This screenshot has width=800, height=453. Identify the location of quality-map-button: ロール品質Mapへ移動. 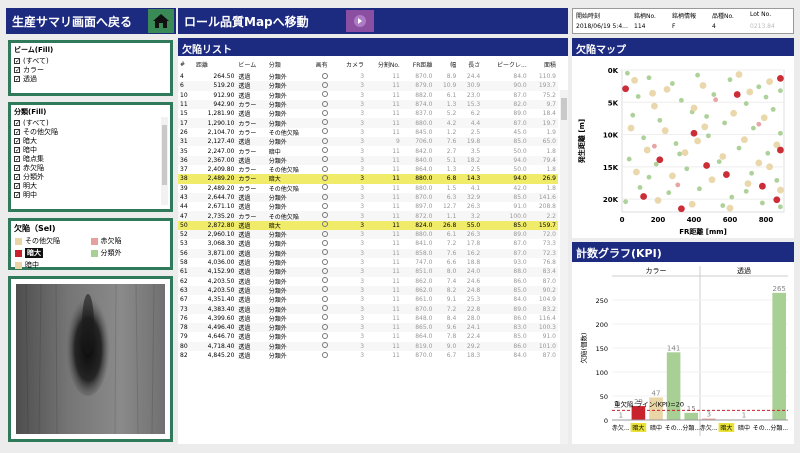
(373, 21).